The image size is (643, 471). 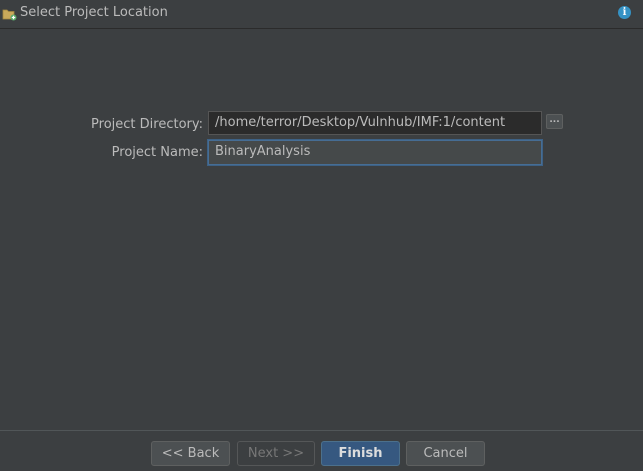 What do you see at coordinates (9, 13) in the screenshot?
I see `folder-new-icon` at bounding box center [9, 13].